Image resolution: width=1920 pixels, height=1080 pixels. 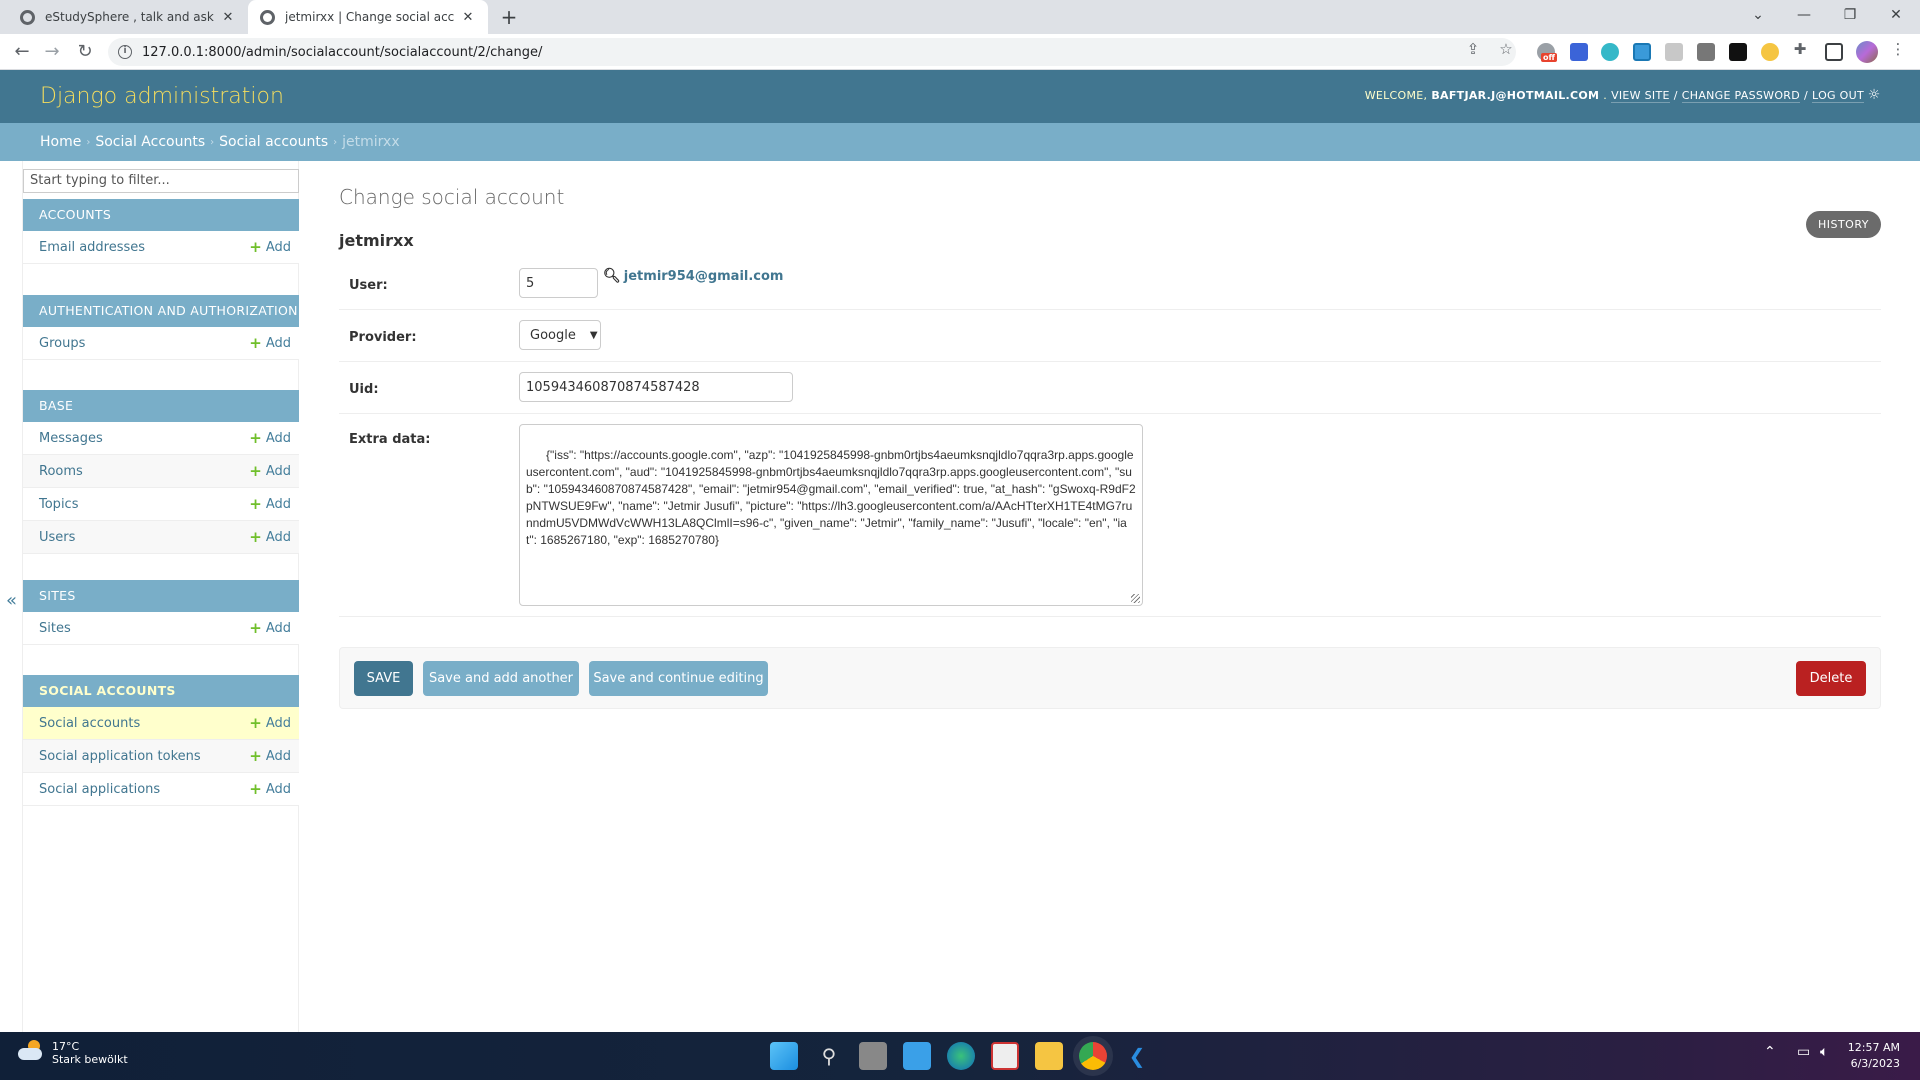 What do you see at coordinates (1834, 52) in the screenshot?
I see `side-panel-icon` at bounding box center [1834, 52].